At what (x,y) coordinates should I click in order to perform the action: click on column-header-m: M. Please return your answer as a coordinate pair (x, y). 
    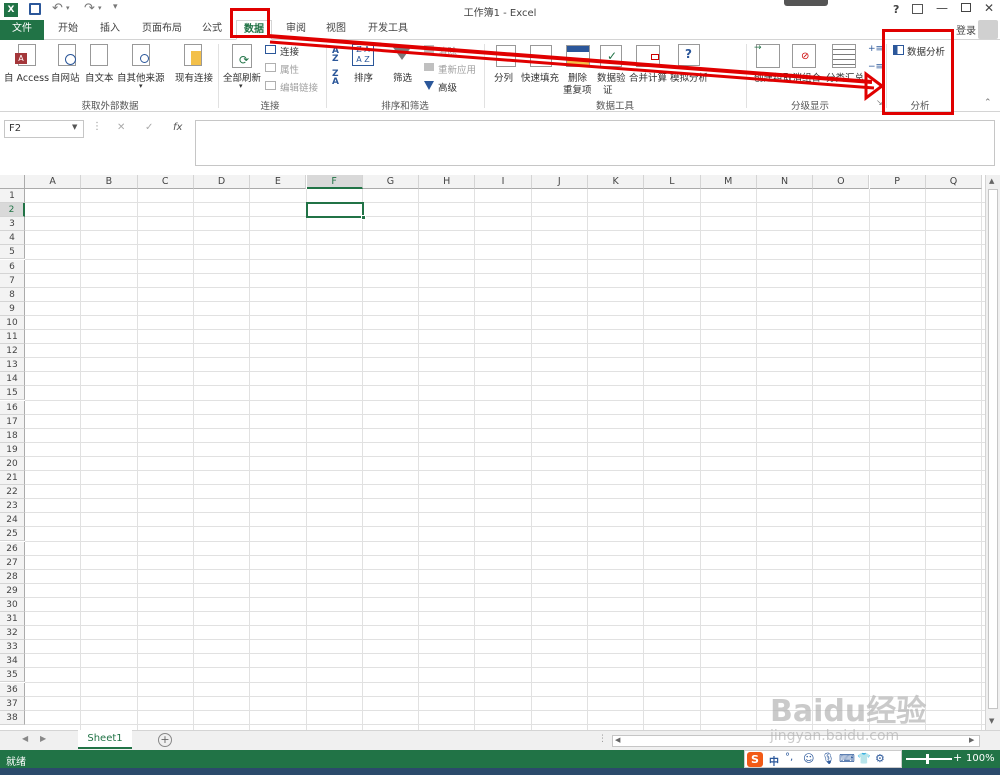
    Looking at the image, I should click on (728, 182).